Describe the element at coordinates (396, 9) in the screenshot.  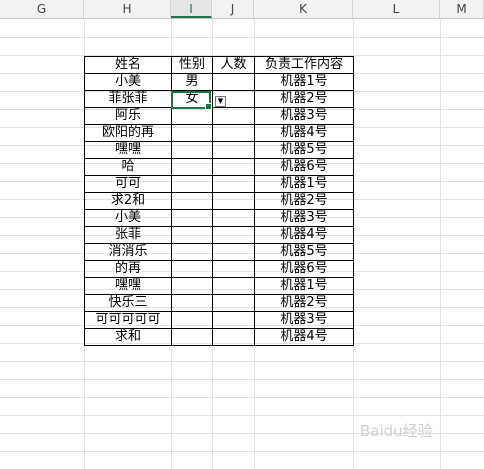
I see `column-header-l: L` at that location.